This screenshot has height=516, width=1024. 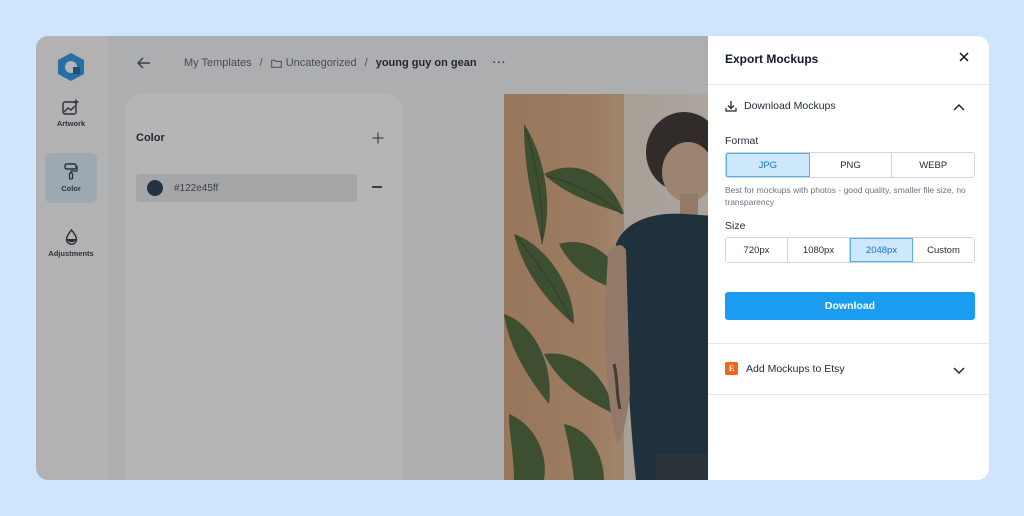 I want to click on download-icon, so click(x=731, y=106).